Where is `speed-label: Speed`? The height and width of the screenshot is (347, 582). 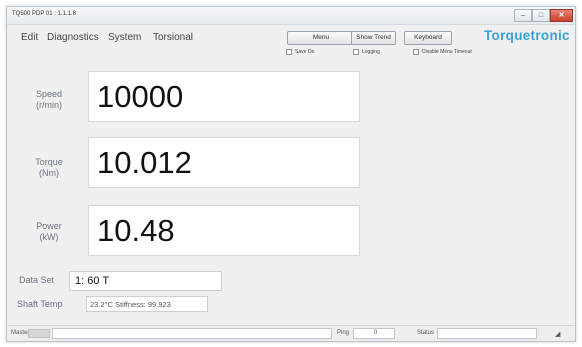
speed-label: Speed is located at coordinates (49, 94).